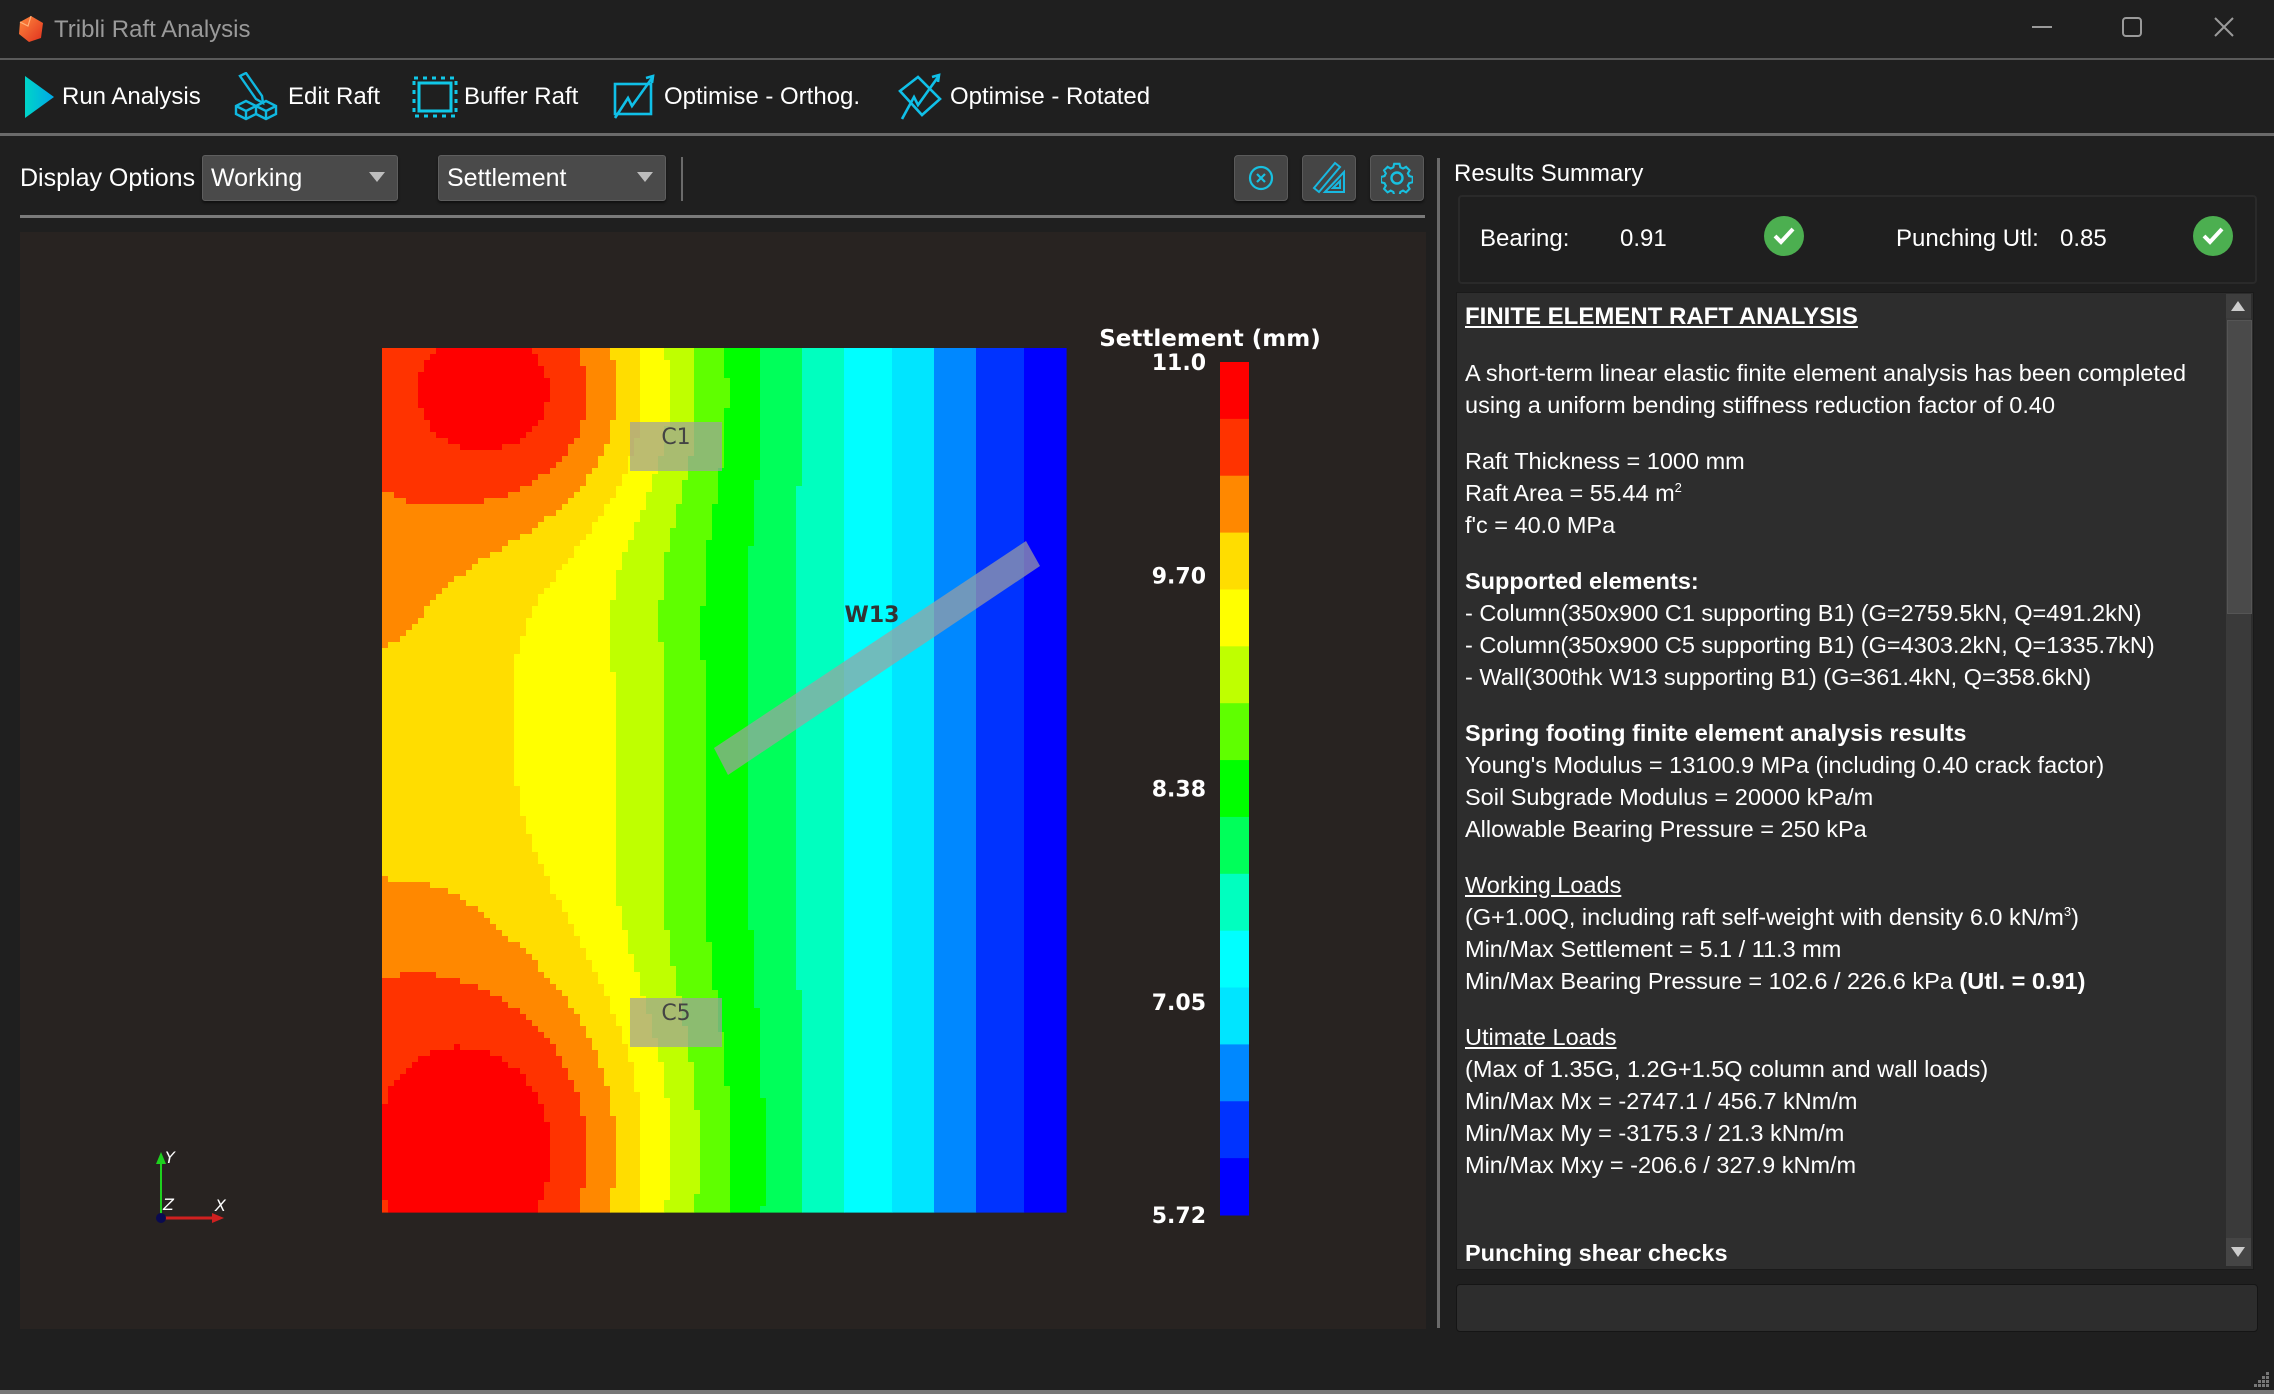 This screenshot has height=1394, width=2274. What do you see at coordinates (2238, 1252) in the screenshot?
I see `scroll-down-button` at bounding box center [2238, 1252].